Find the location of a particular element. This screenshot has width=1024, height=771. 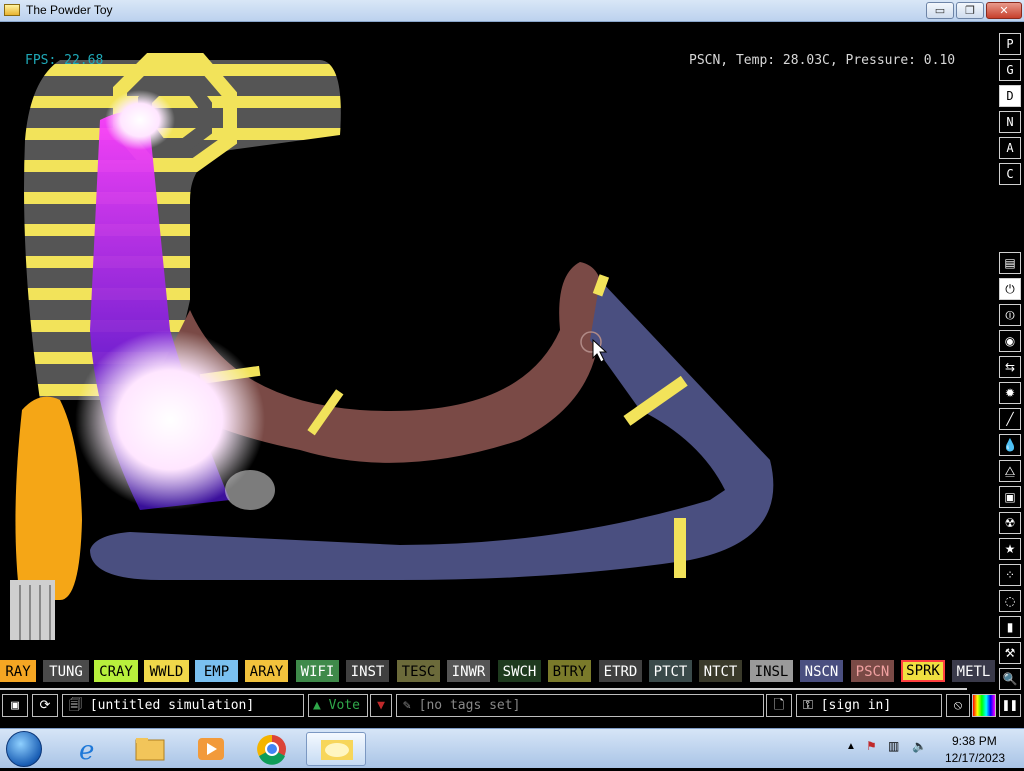

network-icon: ▥ is located at coordinates (893, 746).